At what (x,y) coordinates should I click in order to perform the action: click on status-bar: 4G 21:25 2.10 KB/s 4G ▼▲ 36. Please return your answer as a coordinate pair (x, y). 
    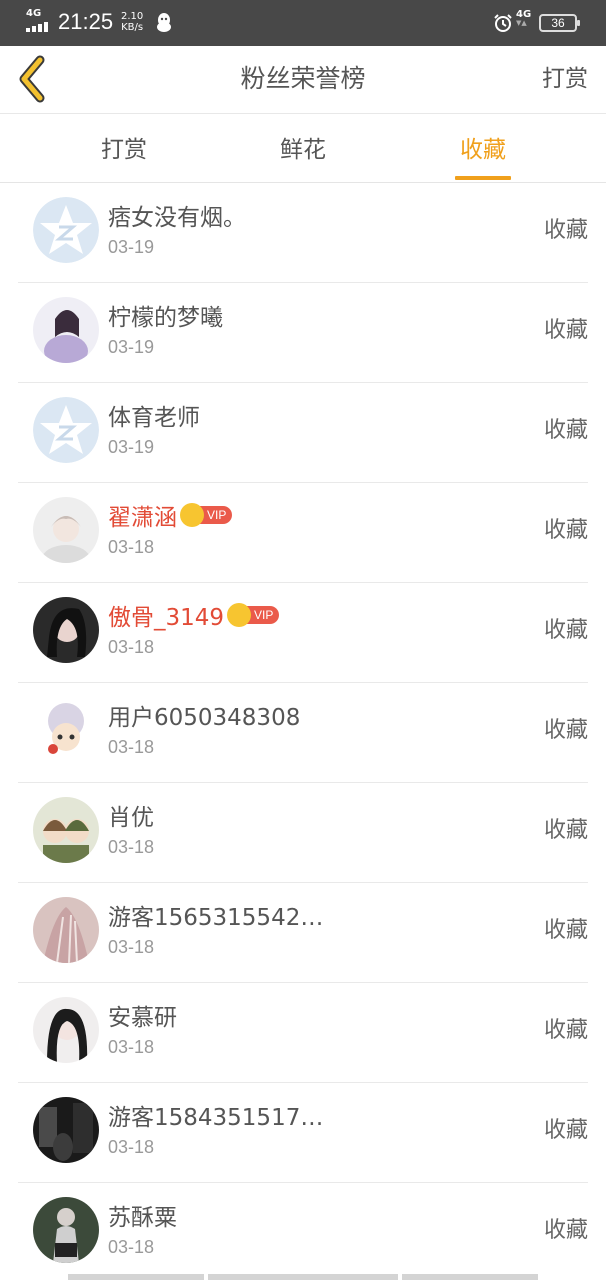
    Looking at the image, I should click on (303, 23).